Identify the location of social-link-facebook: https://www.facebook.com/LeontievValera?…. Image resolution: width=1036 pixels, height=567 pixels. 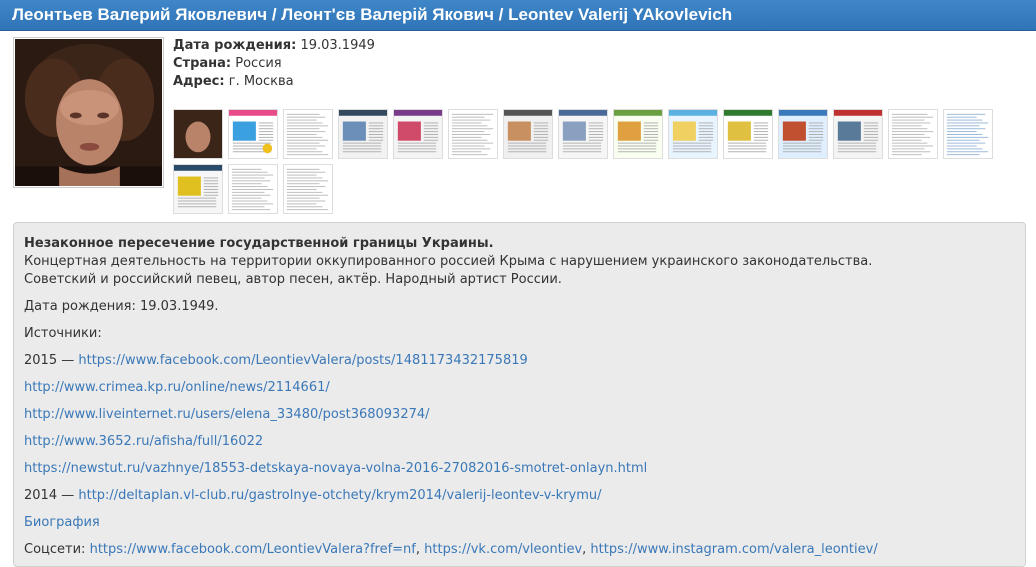
(253, 549).